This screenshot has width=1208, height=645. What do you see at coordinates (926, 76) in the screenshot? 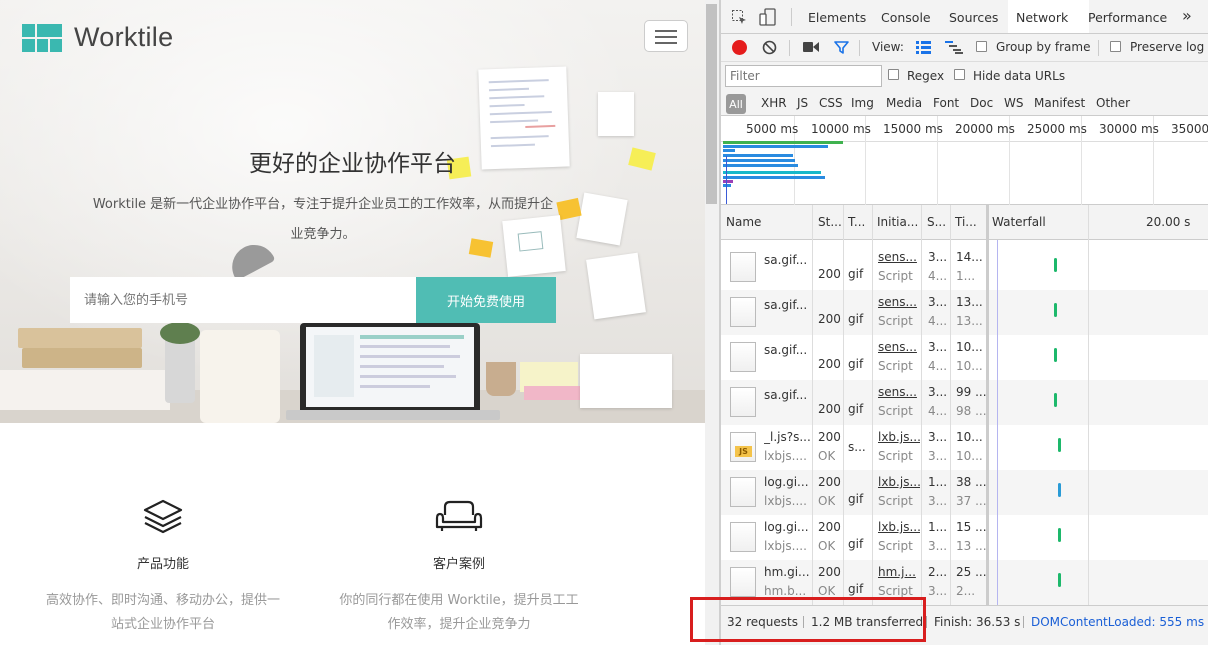
I see `regex-label: Regex` at bounding box center [926, 76].